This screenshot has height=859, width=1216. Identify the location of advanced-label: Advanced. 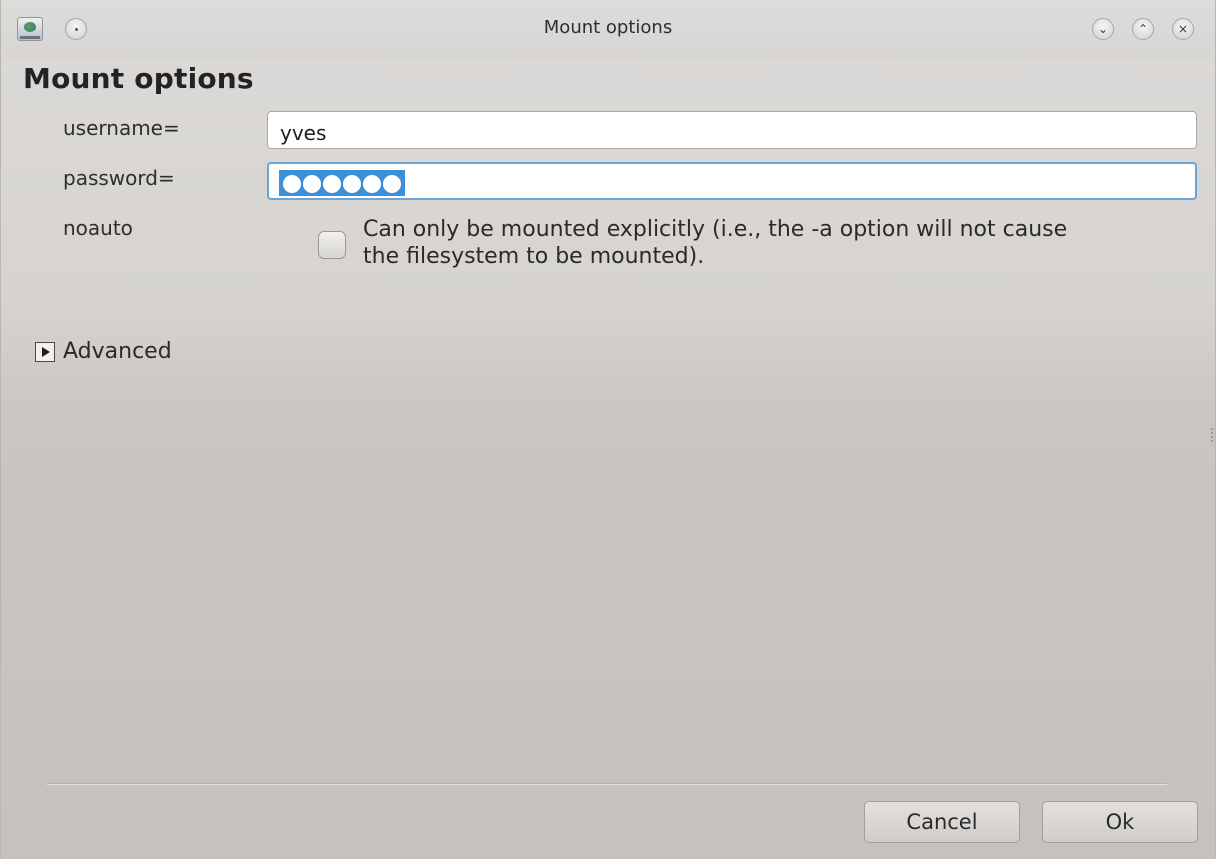
(117, 351).